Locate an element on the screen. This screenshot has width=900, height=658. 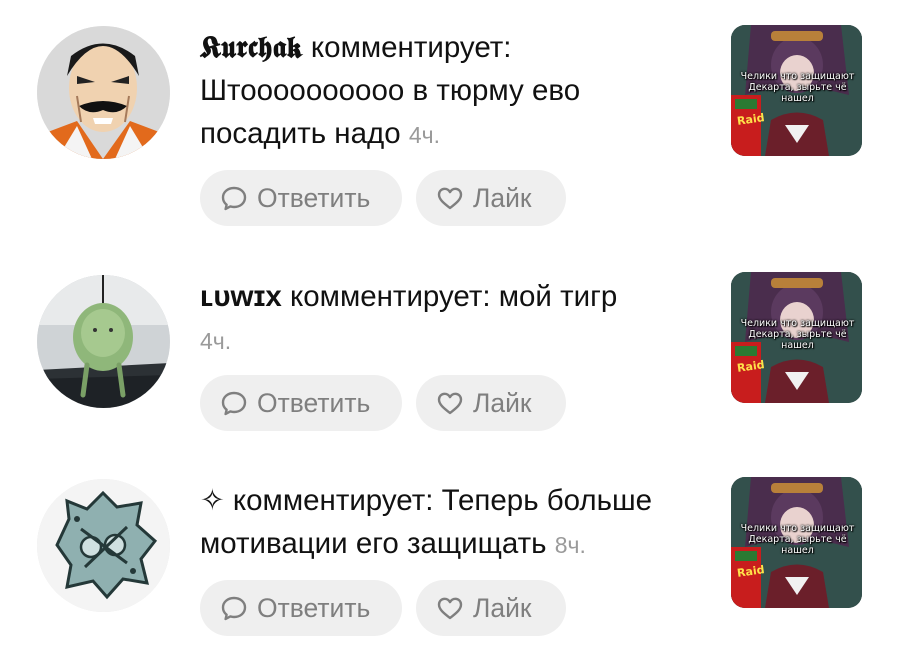
comment-body: ʟᴜᴡɪx комментирует: мой тигр 4ч. is located at coordinates (452, 319).